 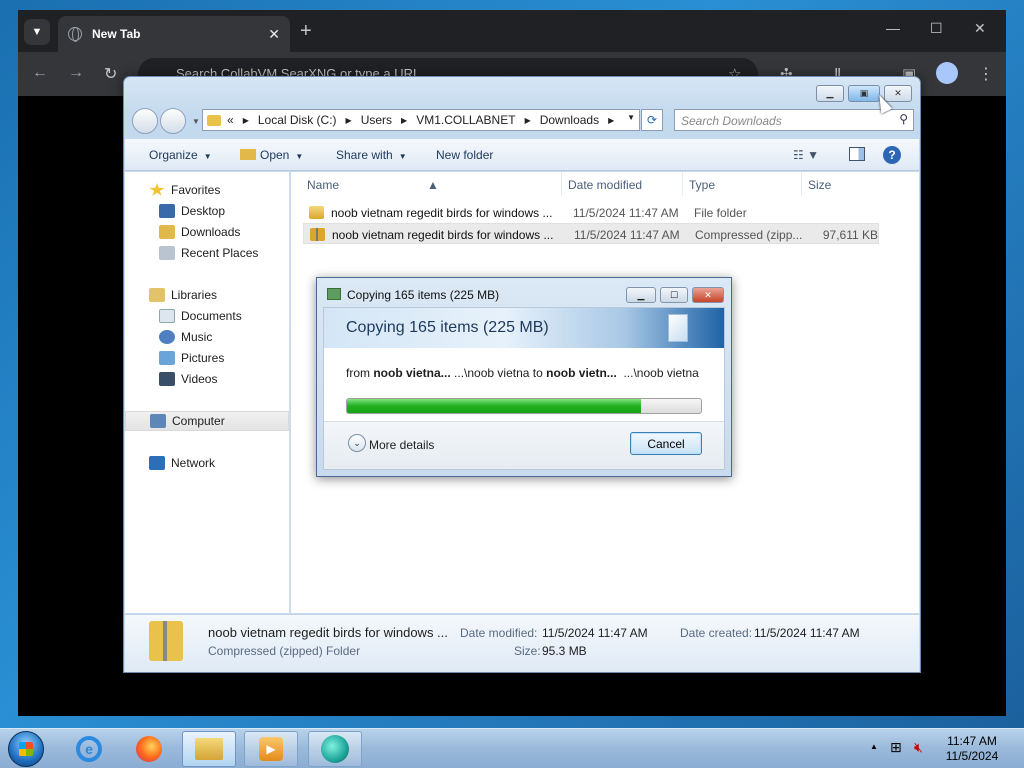 What do you see at coordinates (850, 235) in the screenshot?
I see `file-size: 97,611 KB` at bounding box center [850, 235].